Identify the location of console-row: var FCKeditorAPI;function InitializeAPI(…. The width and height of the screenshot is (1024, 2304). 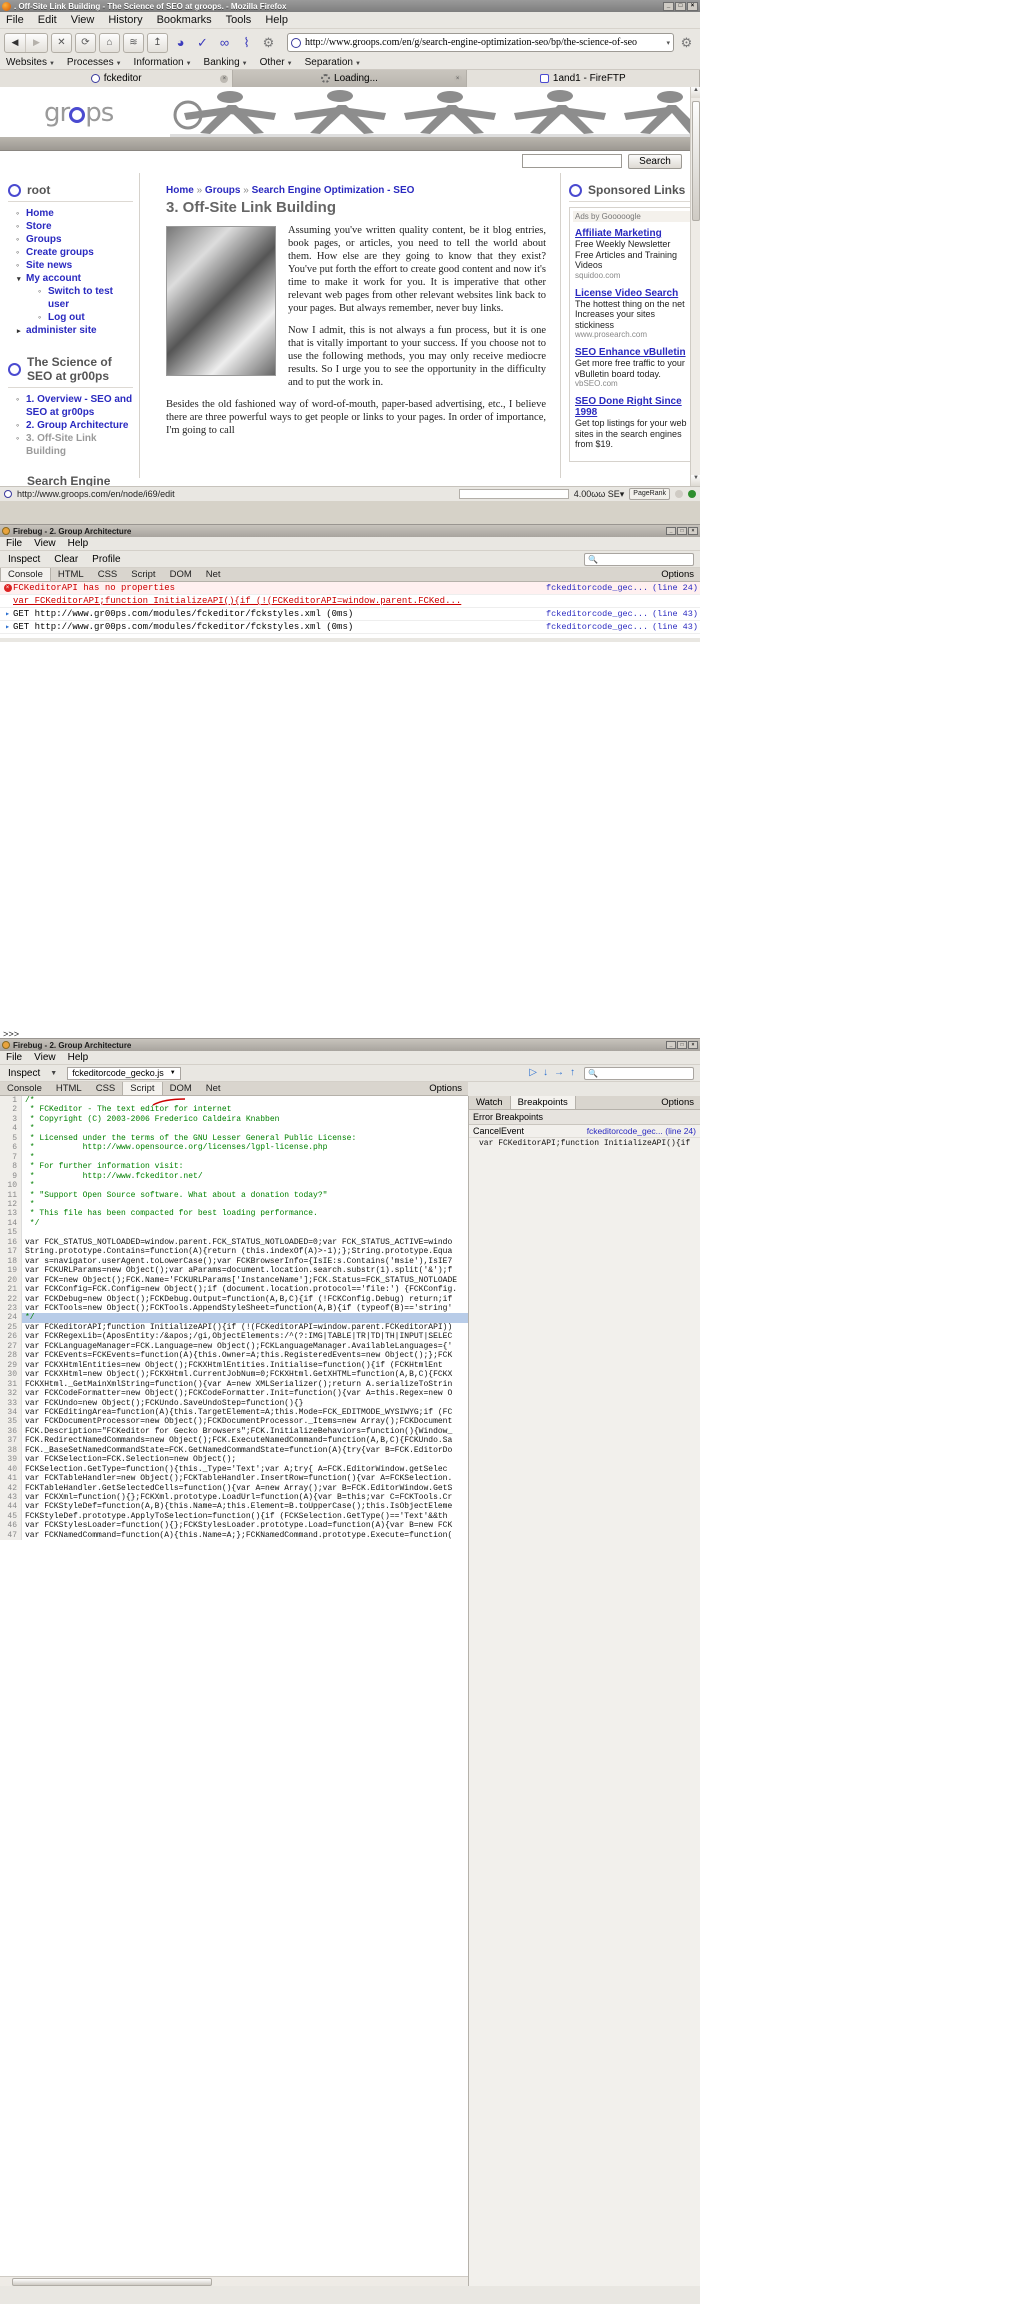
(350, 601).